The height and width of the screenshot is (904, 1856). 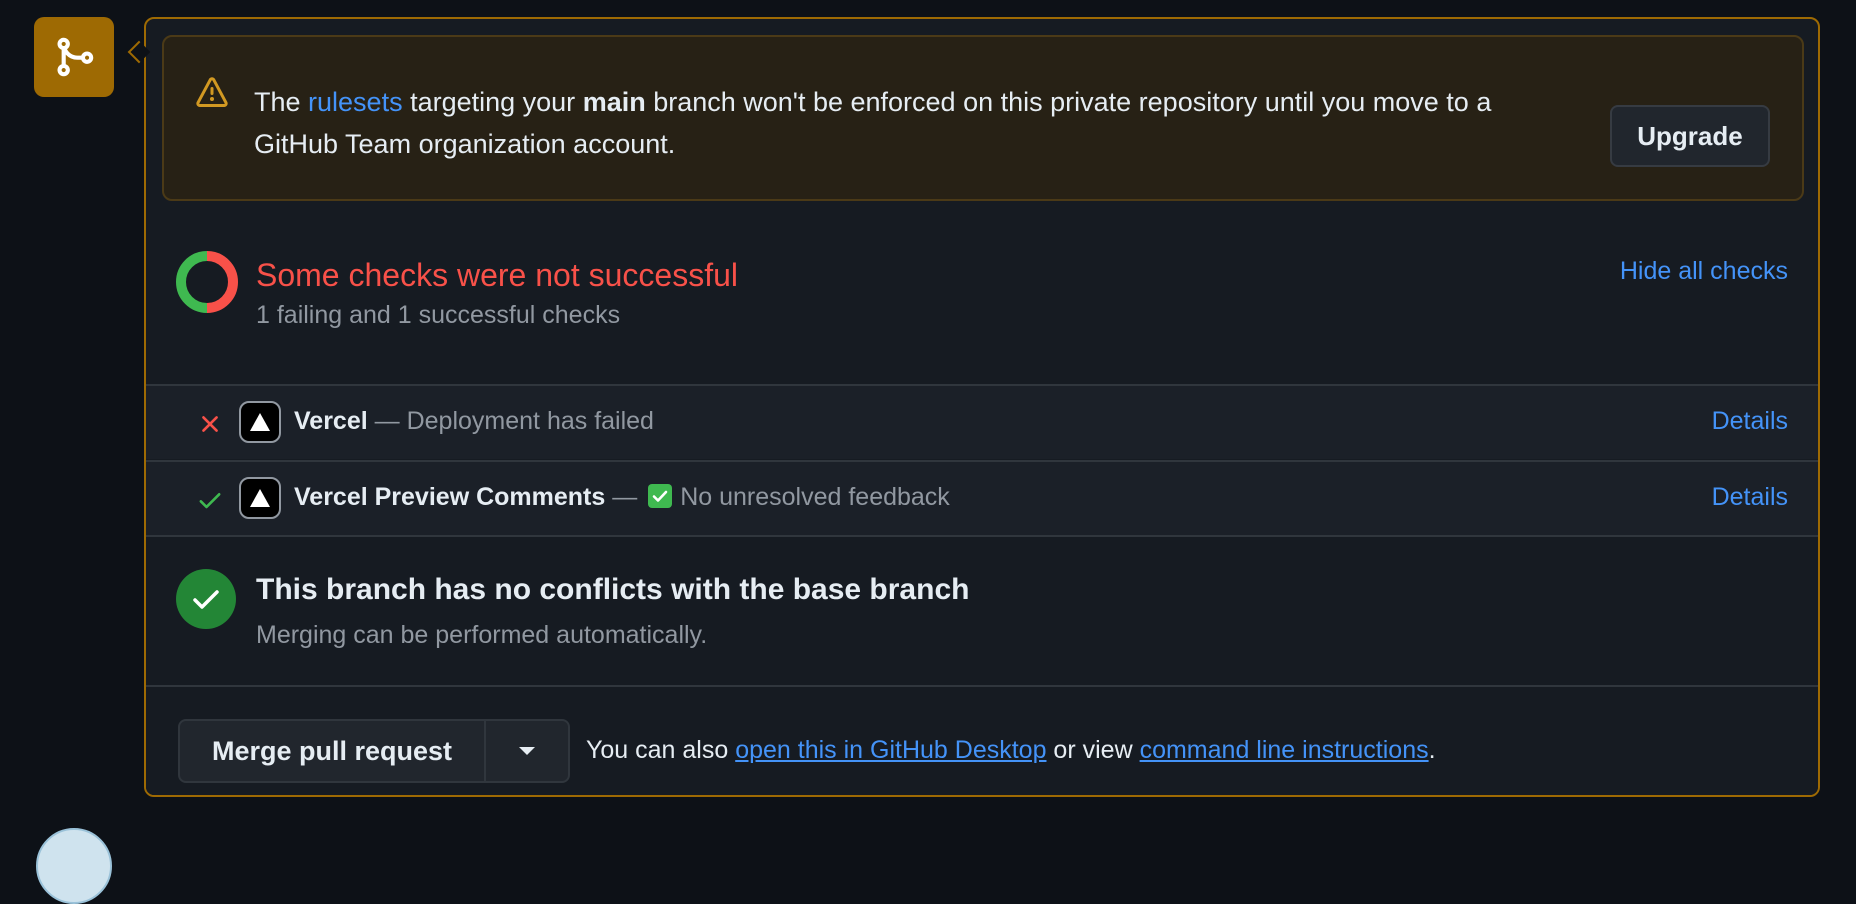 What do you see at coordinates (210, 500) in the screenshot?
I see `check-icon` at bounding box center [210, 500].